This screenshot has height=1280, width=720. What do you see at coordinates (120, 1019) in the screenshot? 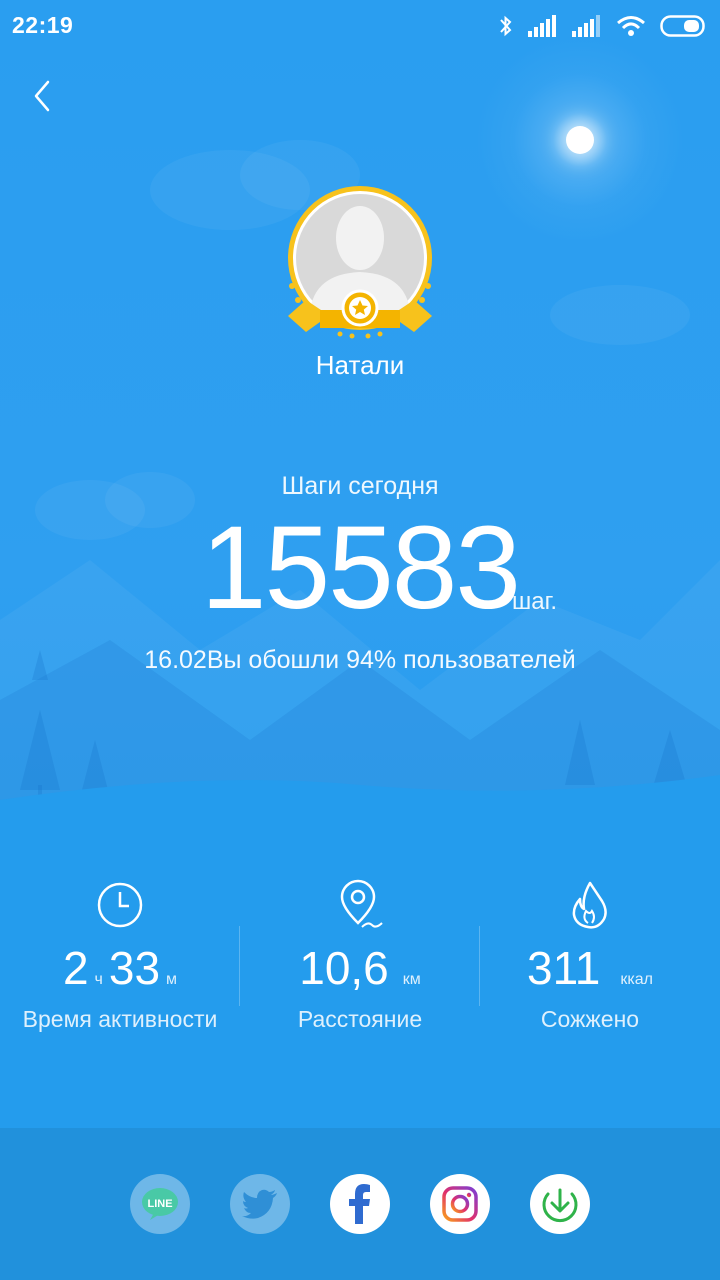
I see `active-time-label: Время активности` at bounding box center [120, 1019].